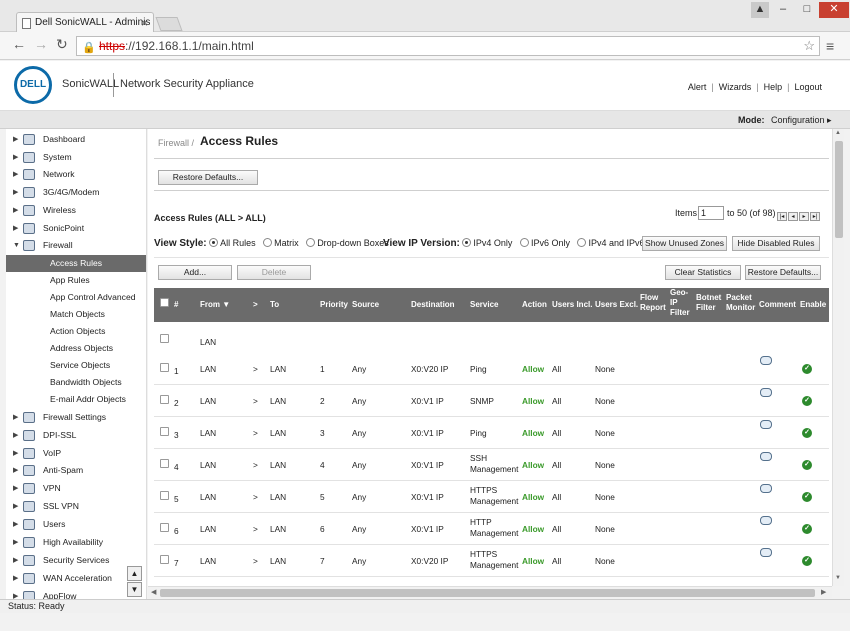 The width and height of the screenshot is (850, 631). What do you see at coordinates (838, 133) in the screenshot?
I see `scroll-up-arrow-icon: ▲` at bounding box center [838, 133].